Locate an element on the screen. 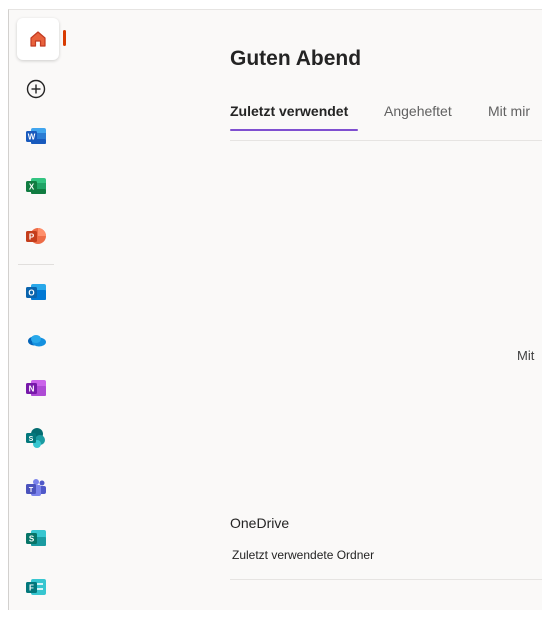 The width and height of the screenshot is (551, 621). word-icon: W is located at coordinates (36, 136).